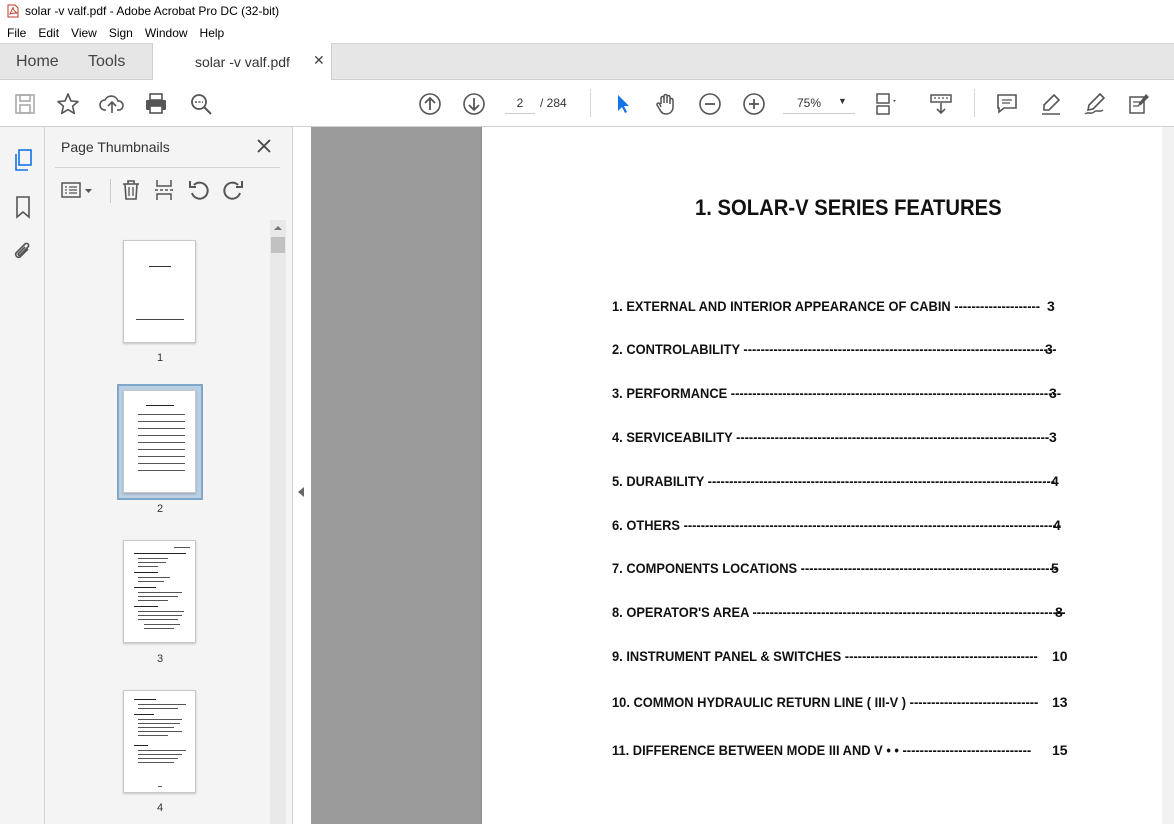 The image size is (1174, 824). What do you see at coordinates (106, 62) in the screenshot?
I see `tab-tools: Tools` at bounding box center [106, 62].